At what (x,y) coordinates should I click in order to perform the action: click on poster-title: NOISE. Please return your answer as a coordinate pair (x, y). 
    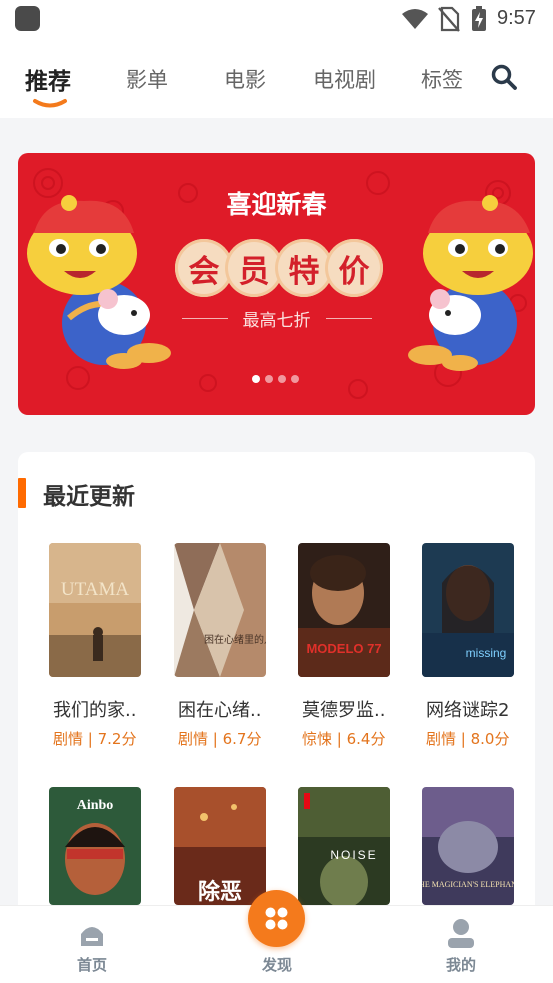
    Looking at the image, I should click on (353, 855).